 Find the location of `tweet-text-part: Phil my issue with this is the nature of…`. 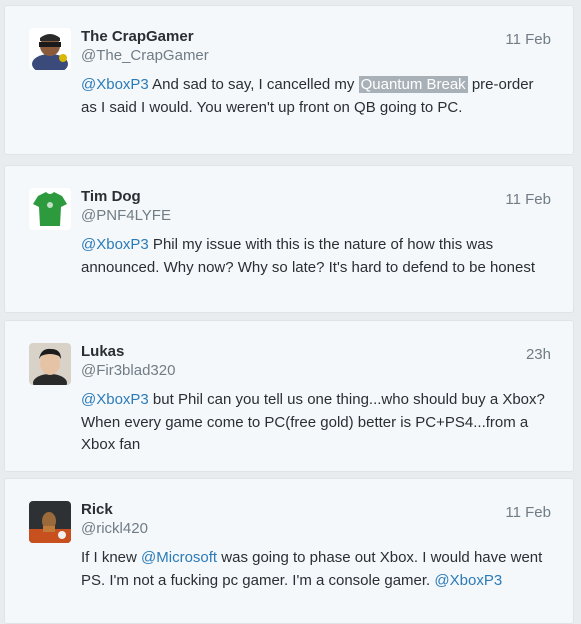

tweet-text-part: Phil my issue with this is the nature of… is located at coordinates (308, 256).